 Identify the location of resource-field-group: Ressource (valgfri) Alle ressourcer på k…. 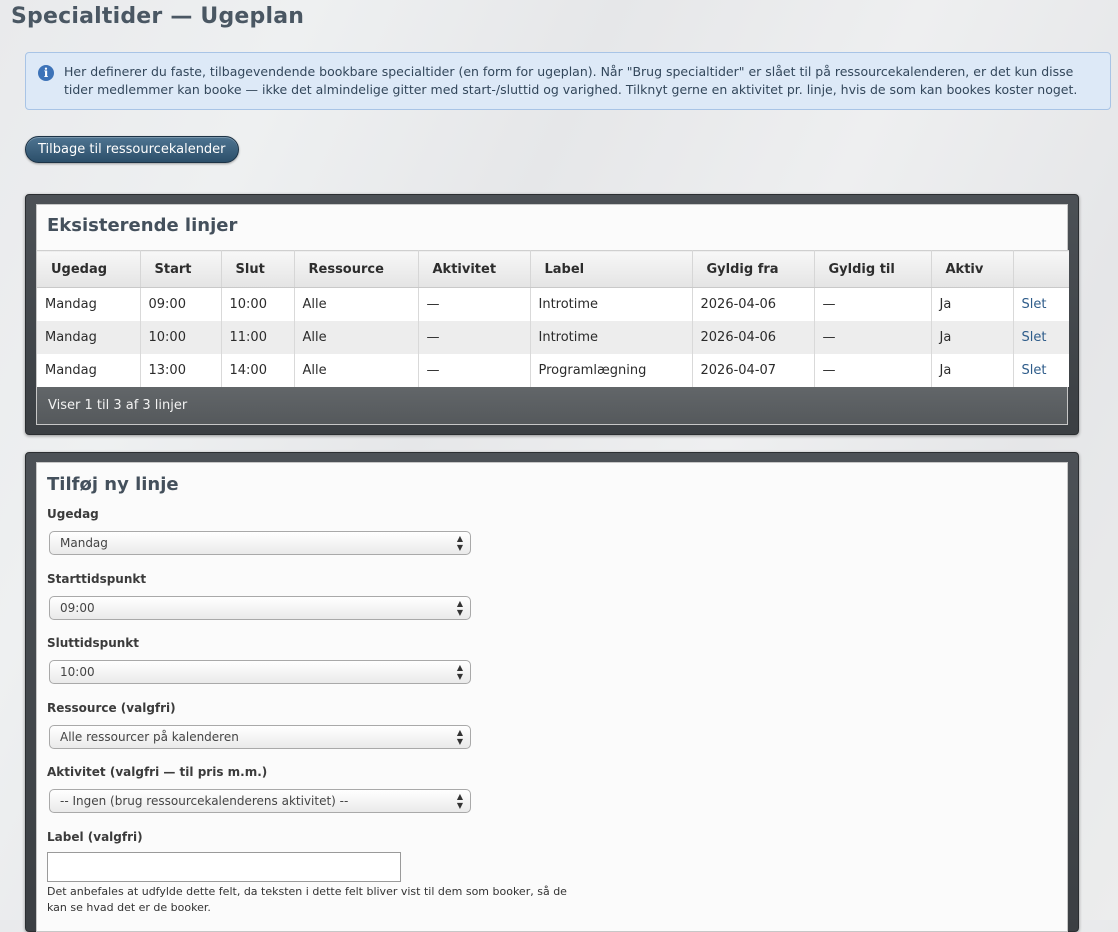
(552, 731).